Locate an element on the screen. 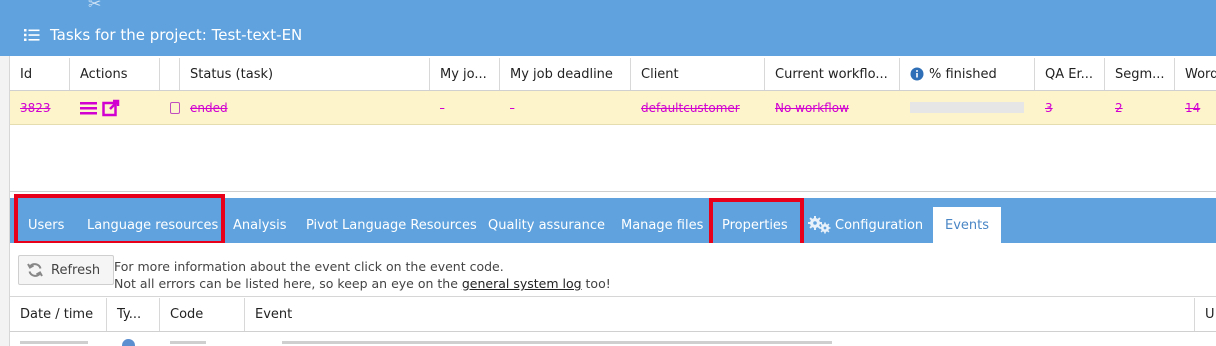 The height and width of the screenshot is (346, 1216). task-percent-finished is located at coordinates (967, 107).